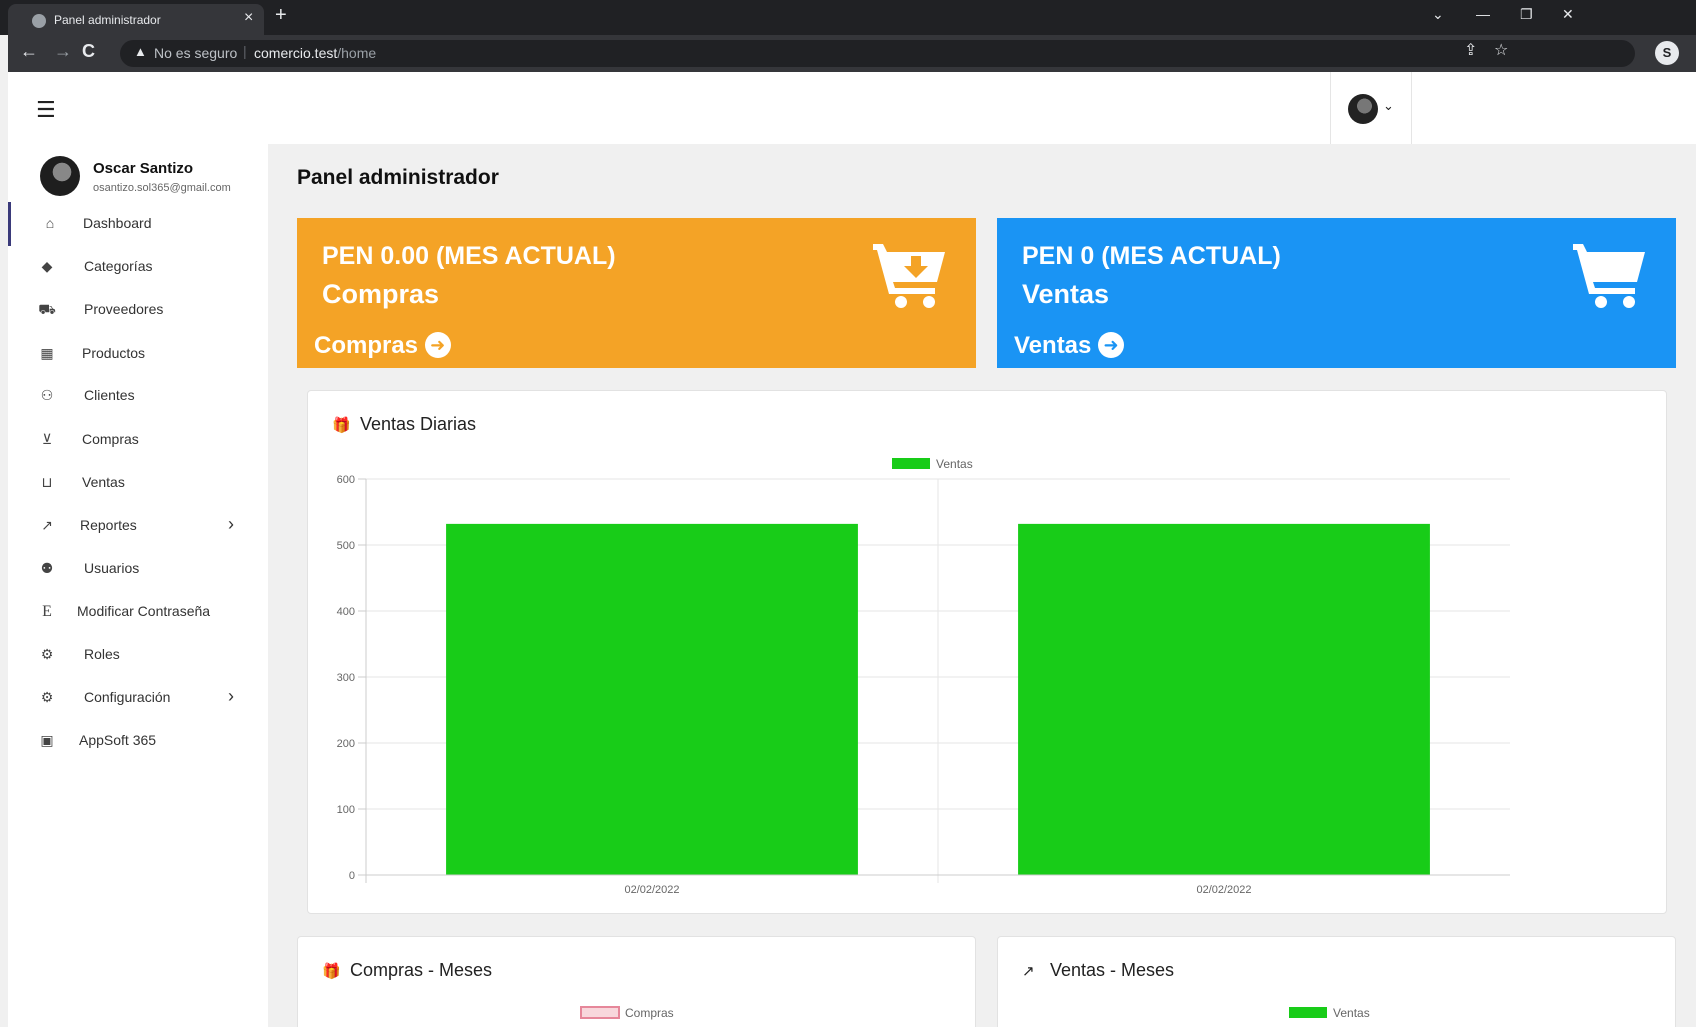 Image resolution: width=1696 pixels, height=1027 pixels. Describe the element at coordinates (195, 53) in the screenshot. I see `security-label: No es seguro` at that location.